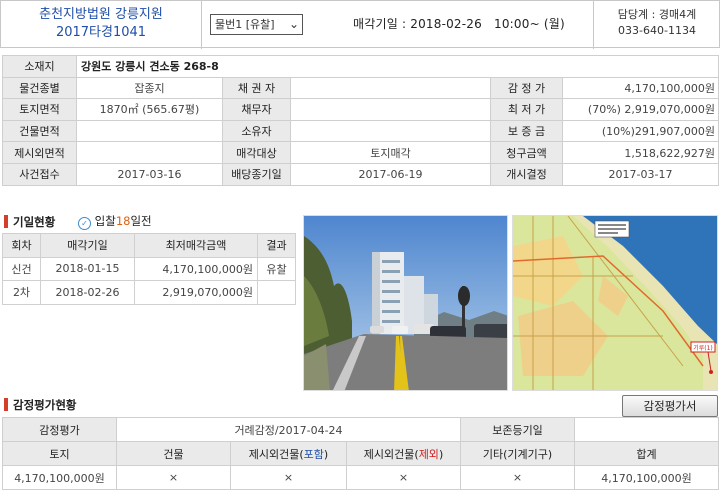 This screenshot has height=490, width=720. What do you see at coordinates (141, 221) in the screenshot?
I see `bid-badge-suffix: 일전` at bounding box center [141, 221].